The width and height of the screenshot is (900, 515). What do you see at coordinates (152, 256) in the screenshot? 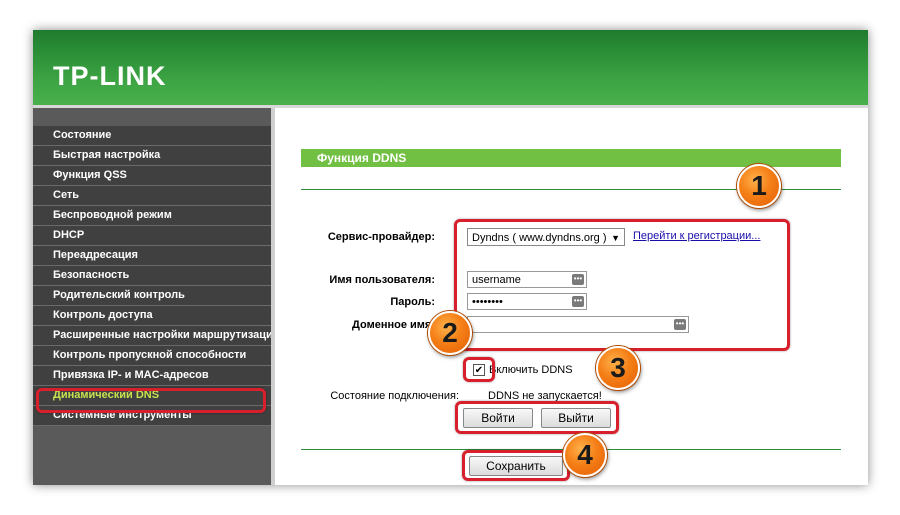
I see `sidebar-item-forwarding: Переадресация` at bounding box center [152, 256].